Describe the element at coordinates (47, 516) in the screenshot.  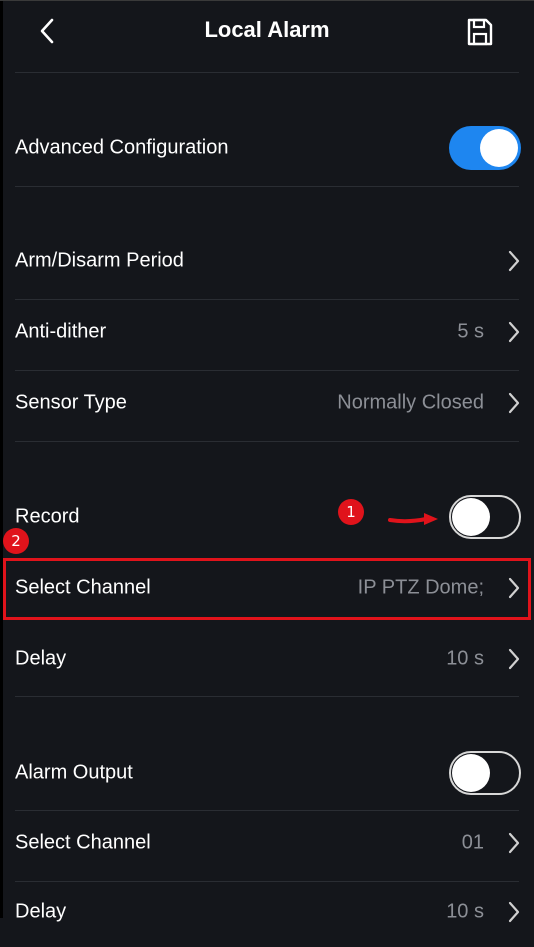
I see `row-label: Record` at that location.